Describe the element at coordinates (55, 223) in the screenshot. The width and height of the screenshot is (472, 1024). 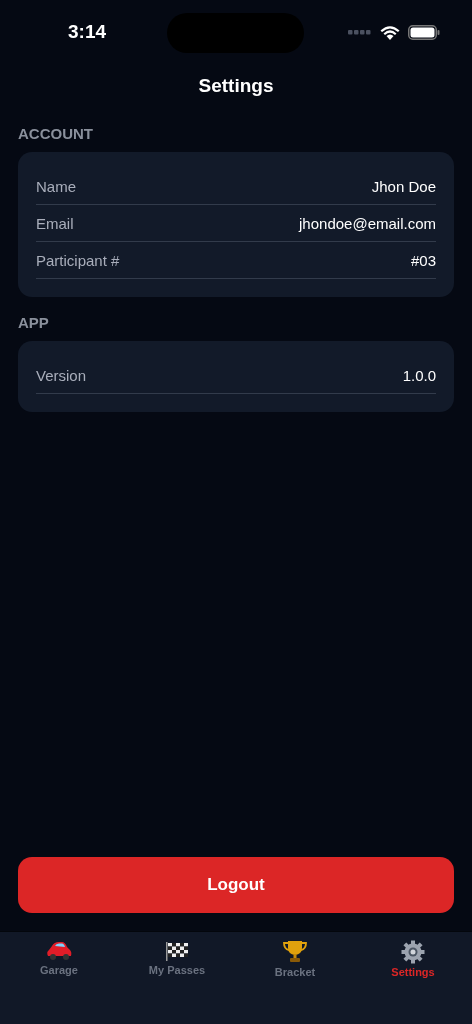
I see `row-label: Email` at that location.